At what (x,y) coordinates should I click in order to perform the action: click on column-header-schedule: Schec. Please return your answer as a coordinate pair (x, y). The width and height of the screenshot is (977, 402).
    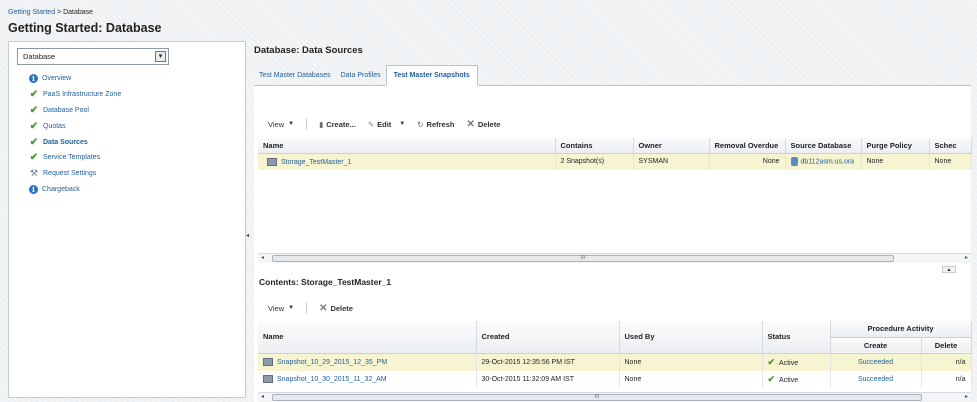
    Looking at the image, I should click on (950, 146).